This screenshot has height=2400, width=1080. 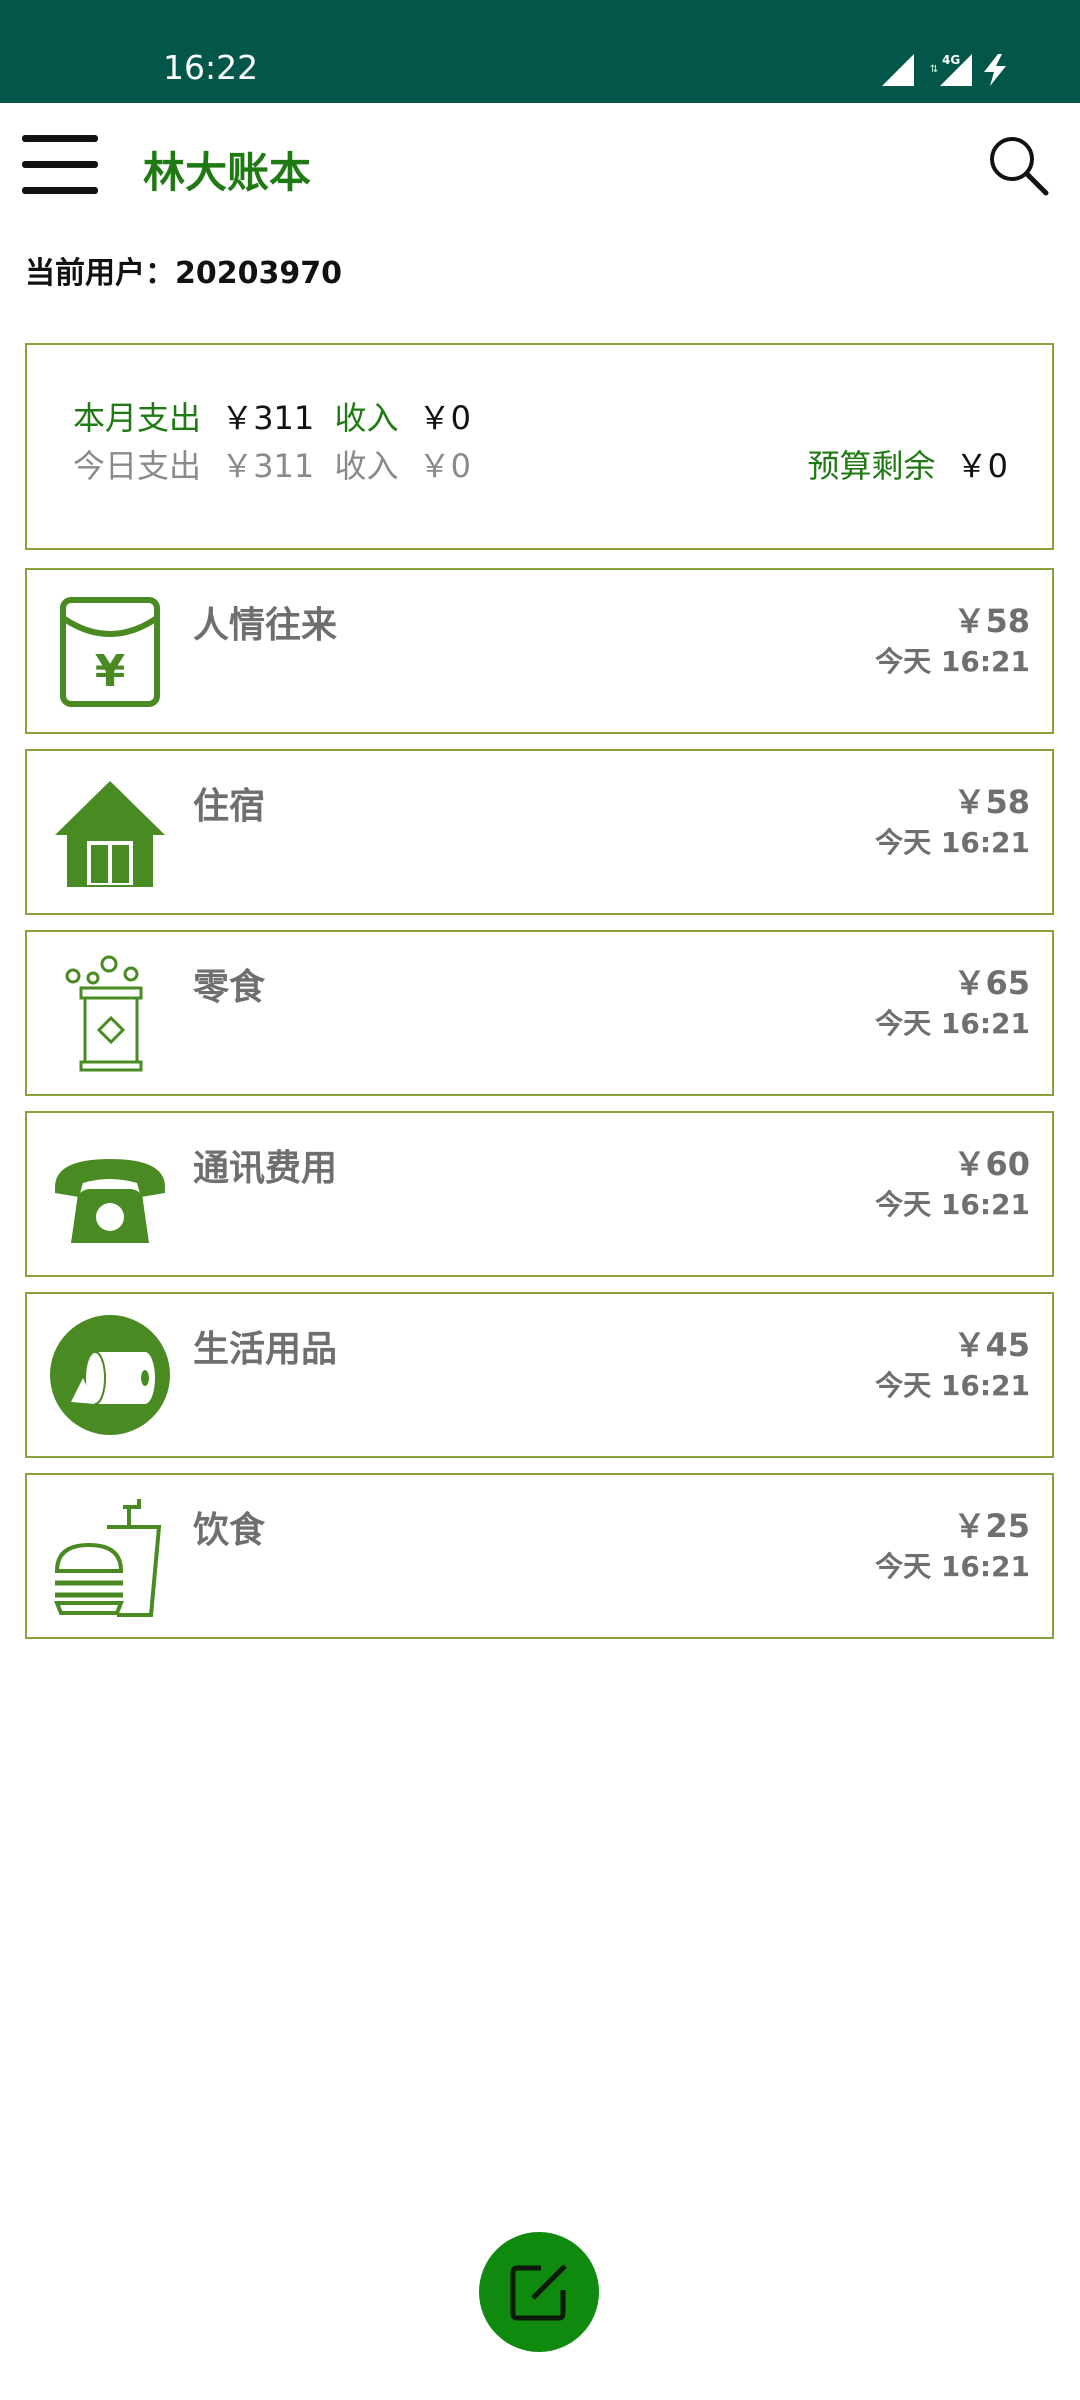 What do you see at coordinates (991, 1164) in the screenshot?
I see `record-amount: ￥60` at bounding box center [991, 1164].